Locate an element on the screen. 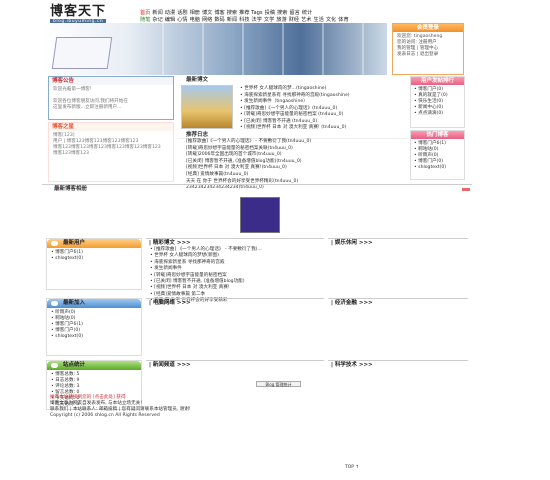 The height and width of the screenshot is (480, 550). latest-users-box: 最新用户 • 博客门户6(1) • shlogtext(0) is located at coordinates (94, 264).